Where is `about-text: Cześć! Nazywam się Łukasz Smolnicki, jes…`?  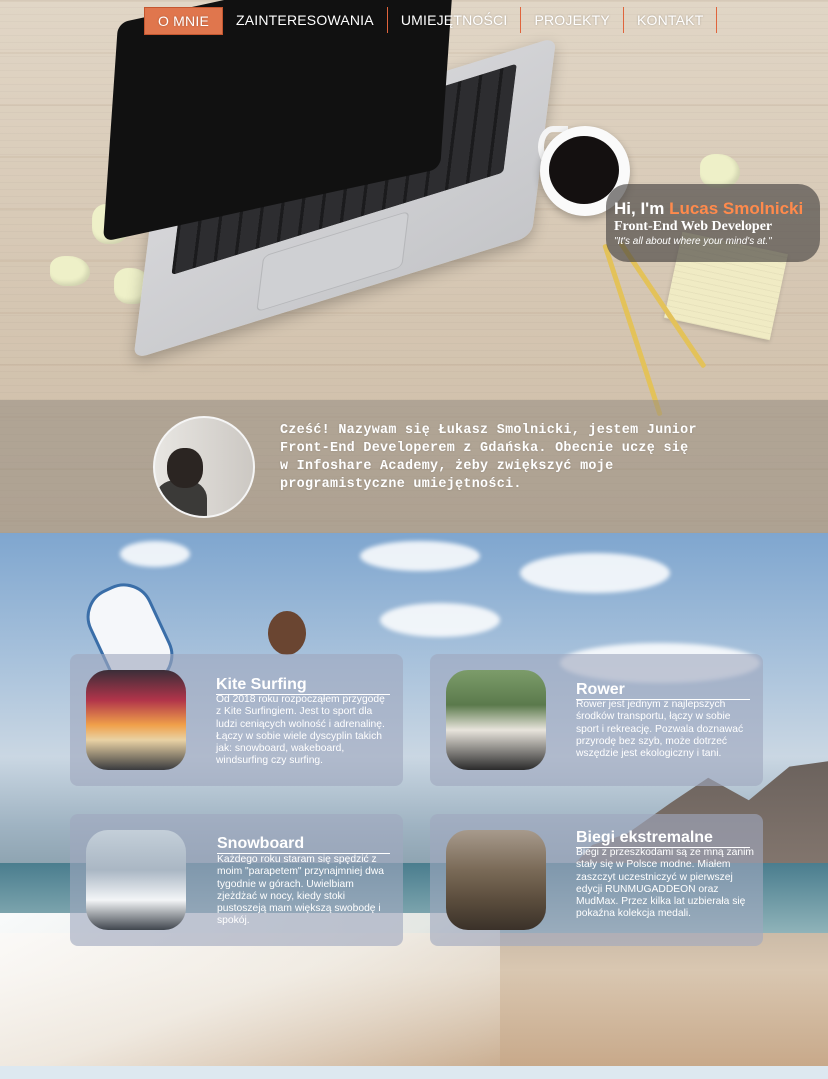 about-text: Cześć! Nazywam się Łukasz Smolnicki, jes… is located at coordinates (488, 457).